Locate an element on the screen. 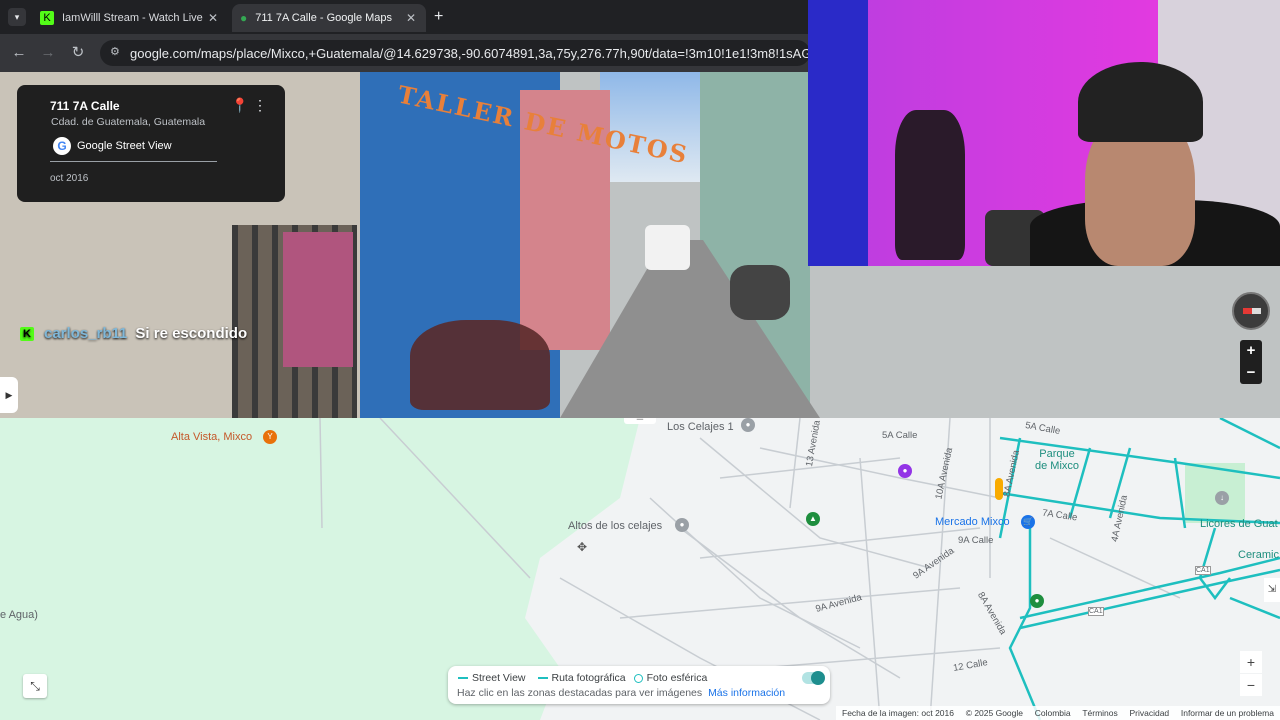 The height and width of the screenshot is (720, 1280). more-vert-icon: ⋮ is located at coordinates (260, 105).